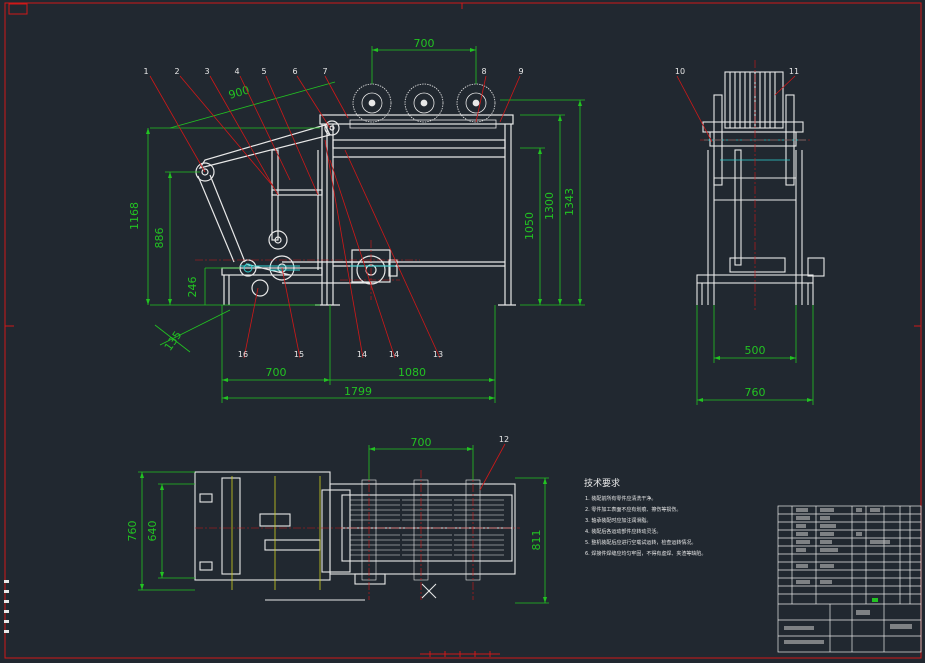 The height and width of the screenshot is (663, 925). Describe the element at coordinates (640, 542) in the screenshot. I see `tech-note-5: 5. 整机装配后应进行空载试运转，检查运转情况。` at that location.